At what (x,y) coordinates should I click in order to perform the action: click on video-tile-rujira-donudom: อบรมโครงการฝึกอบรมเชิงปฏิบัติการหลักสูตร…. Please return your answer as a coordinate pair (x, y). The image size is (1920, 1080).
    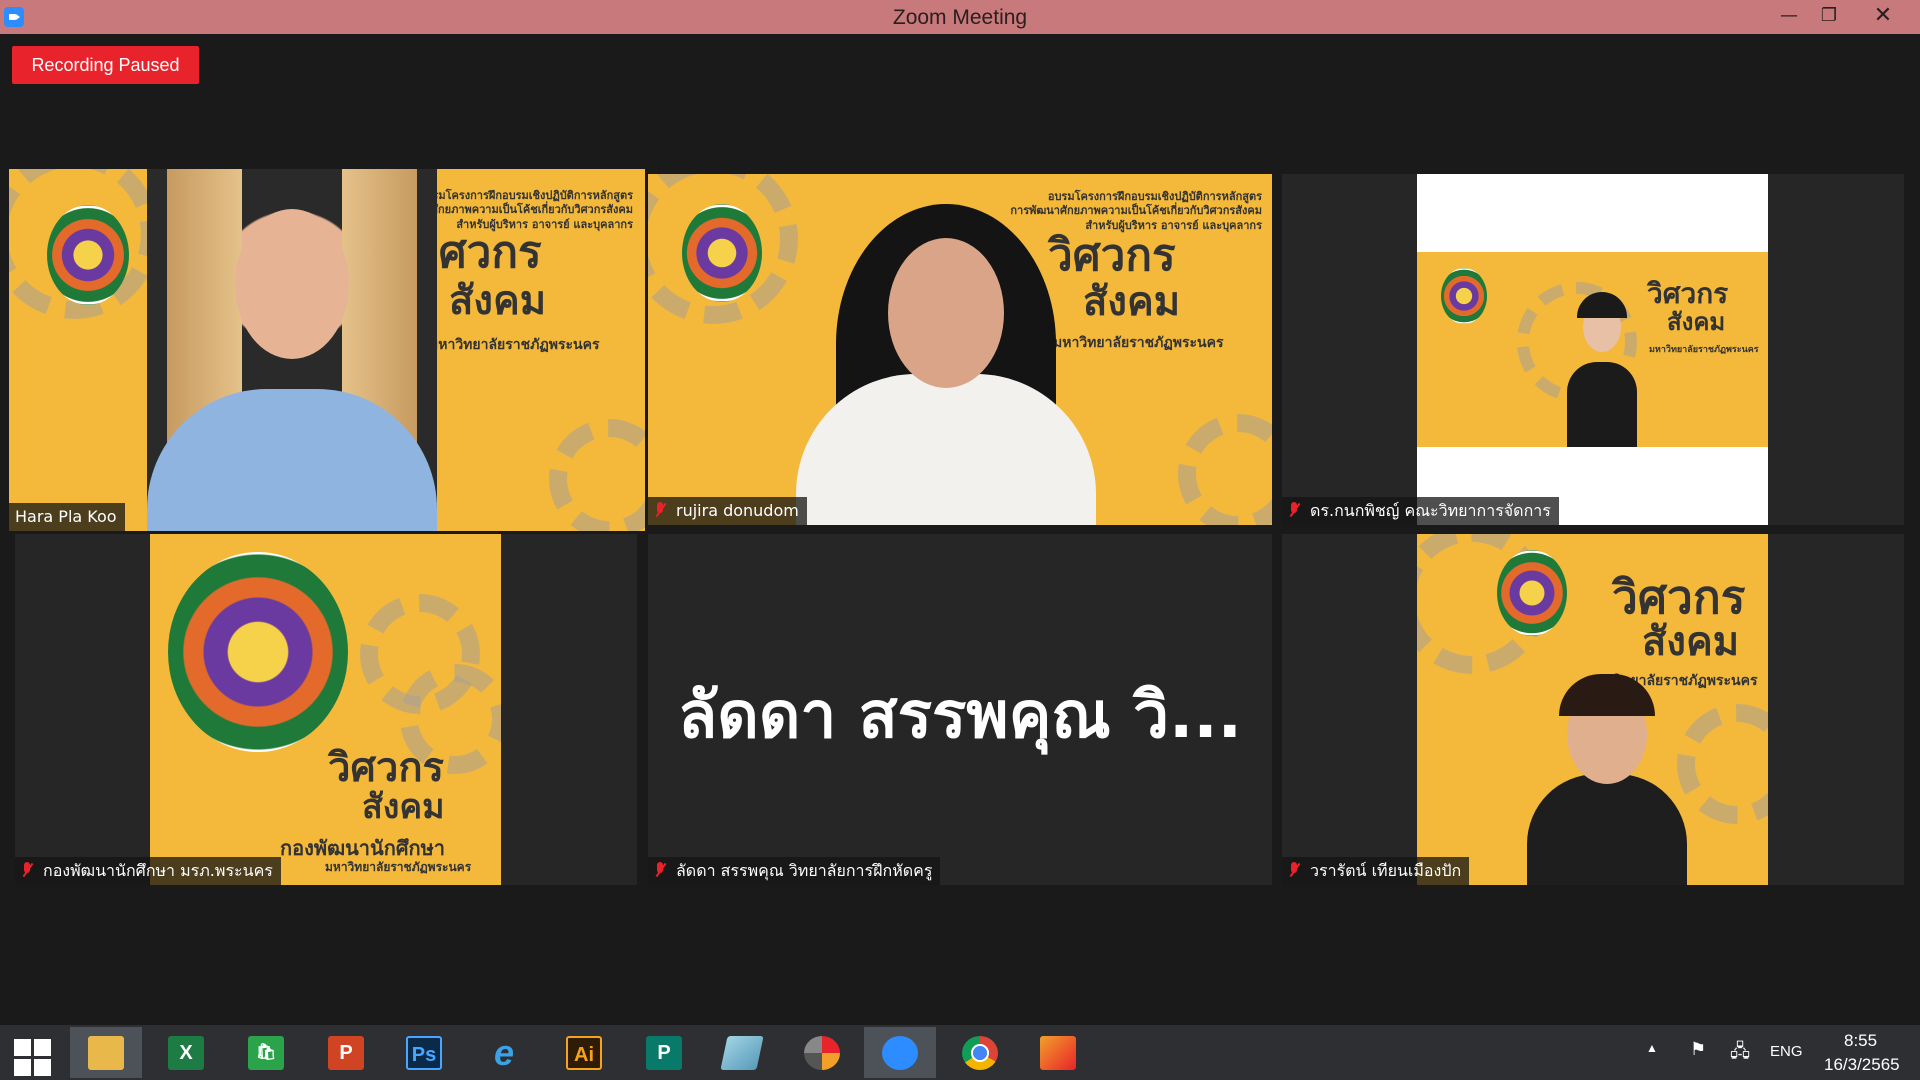
    Looking at the image, I should click on (960, 349).